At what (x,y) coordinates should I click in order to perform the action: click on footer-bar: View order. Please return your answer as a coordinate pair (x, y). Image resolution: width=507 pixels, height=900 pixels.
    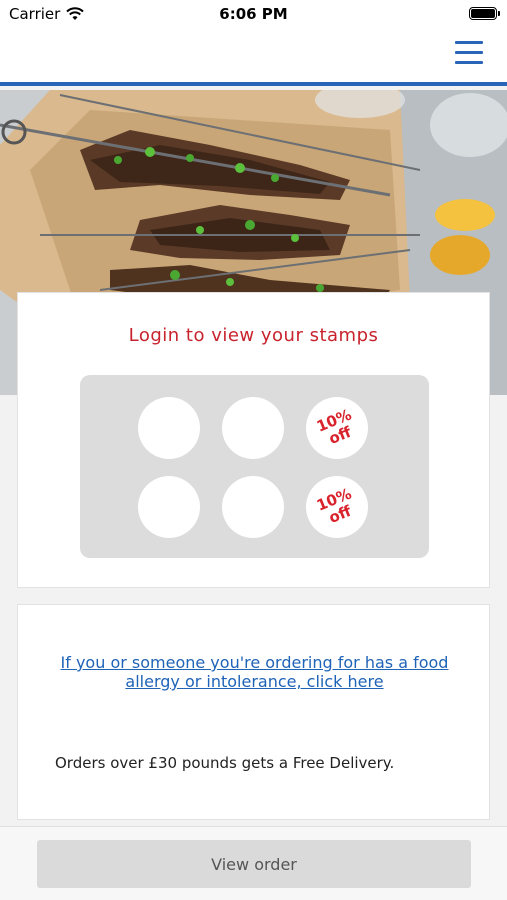
    Looking at the image, I should click on (253, 863).